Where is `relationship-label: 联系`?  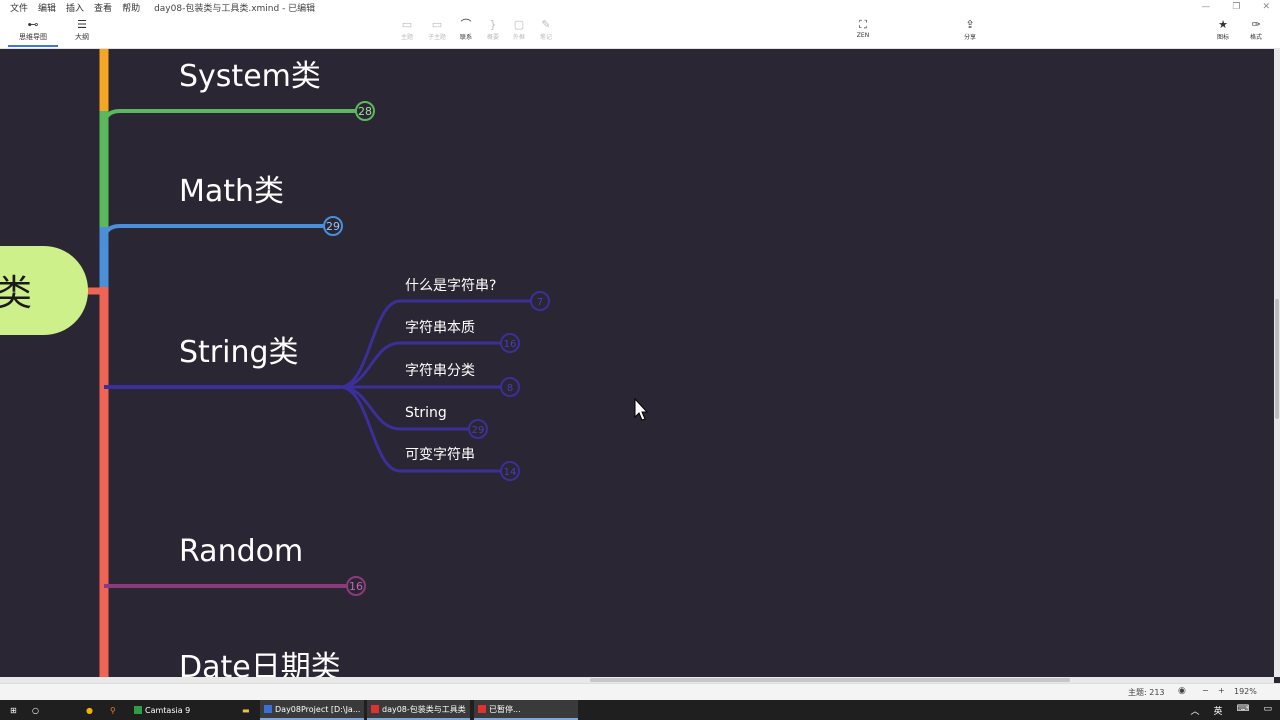
relationship-label: 联系 is located at coordinates (465, 37).